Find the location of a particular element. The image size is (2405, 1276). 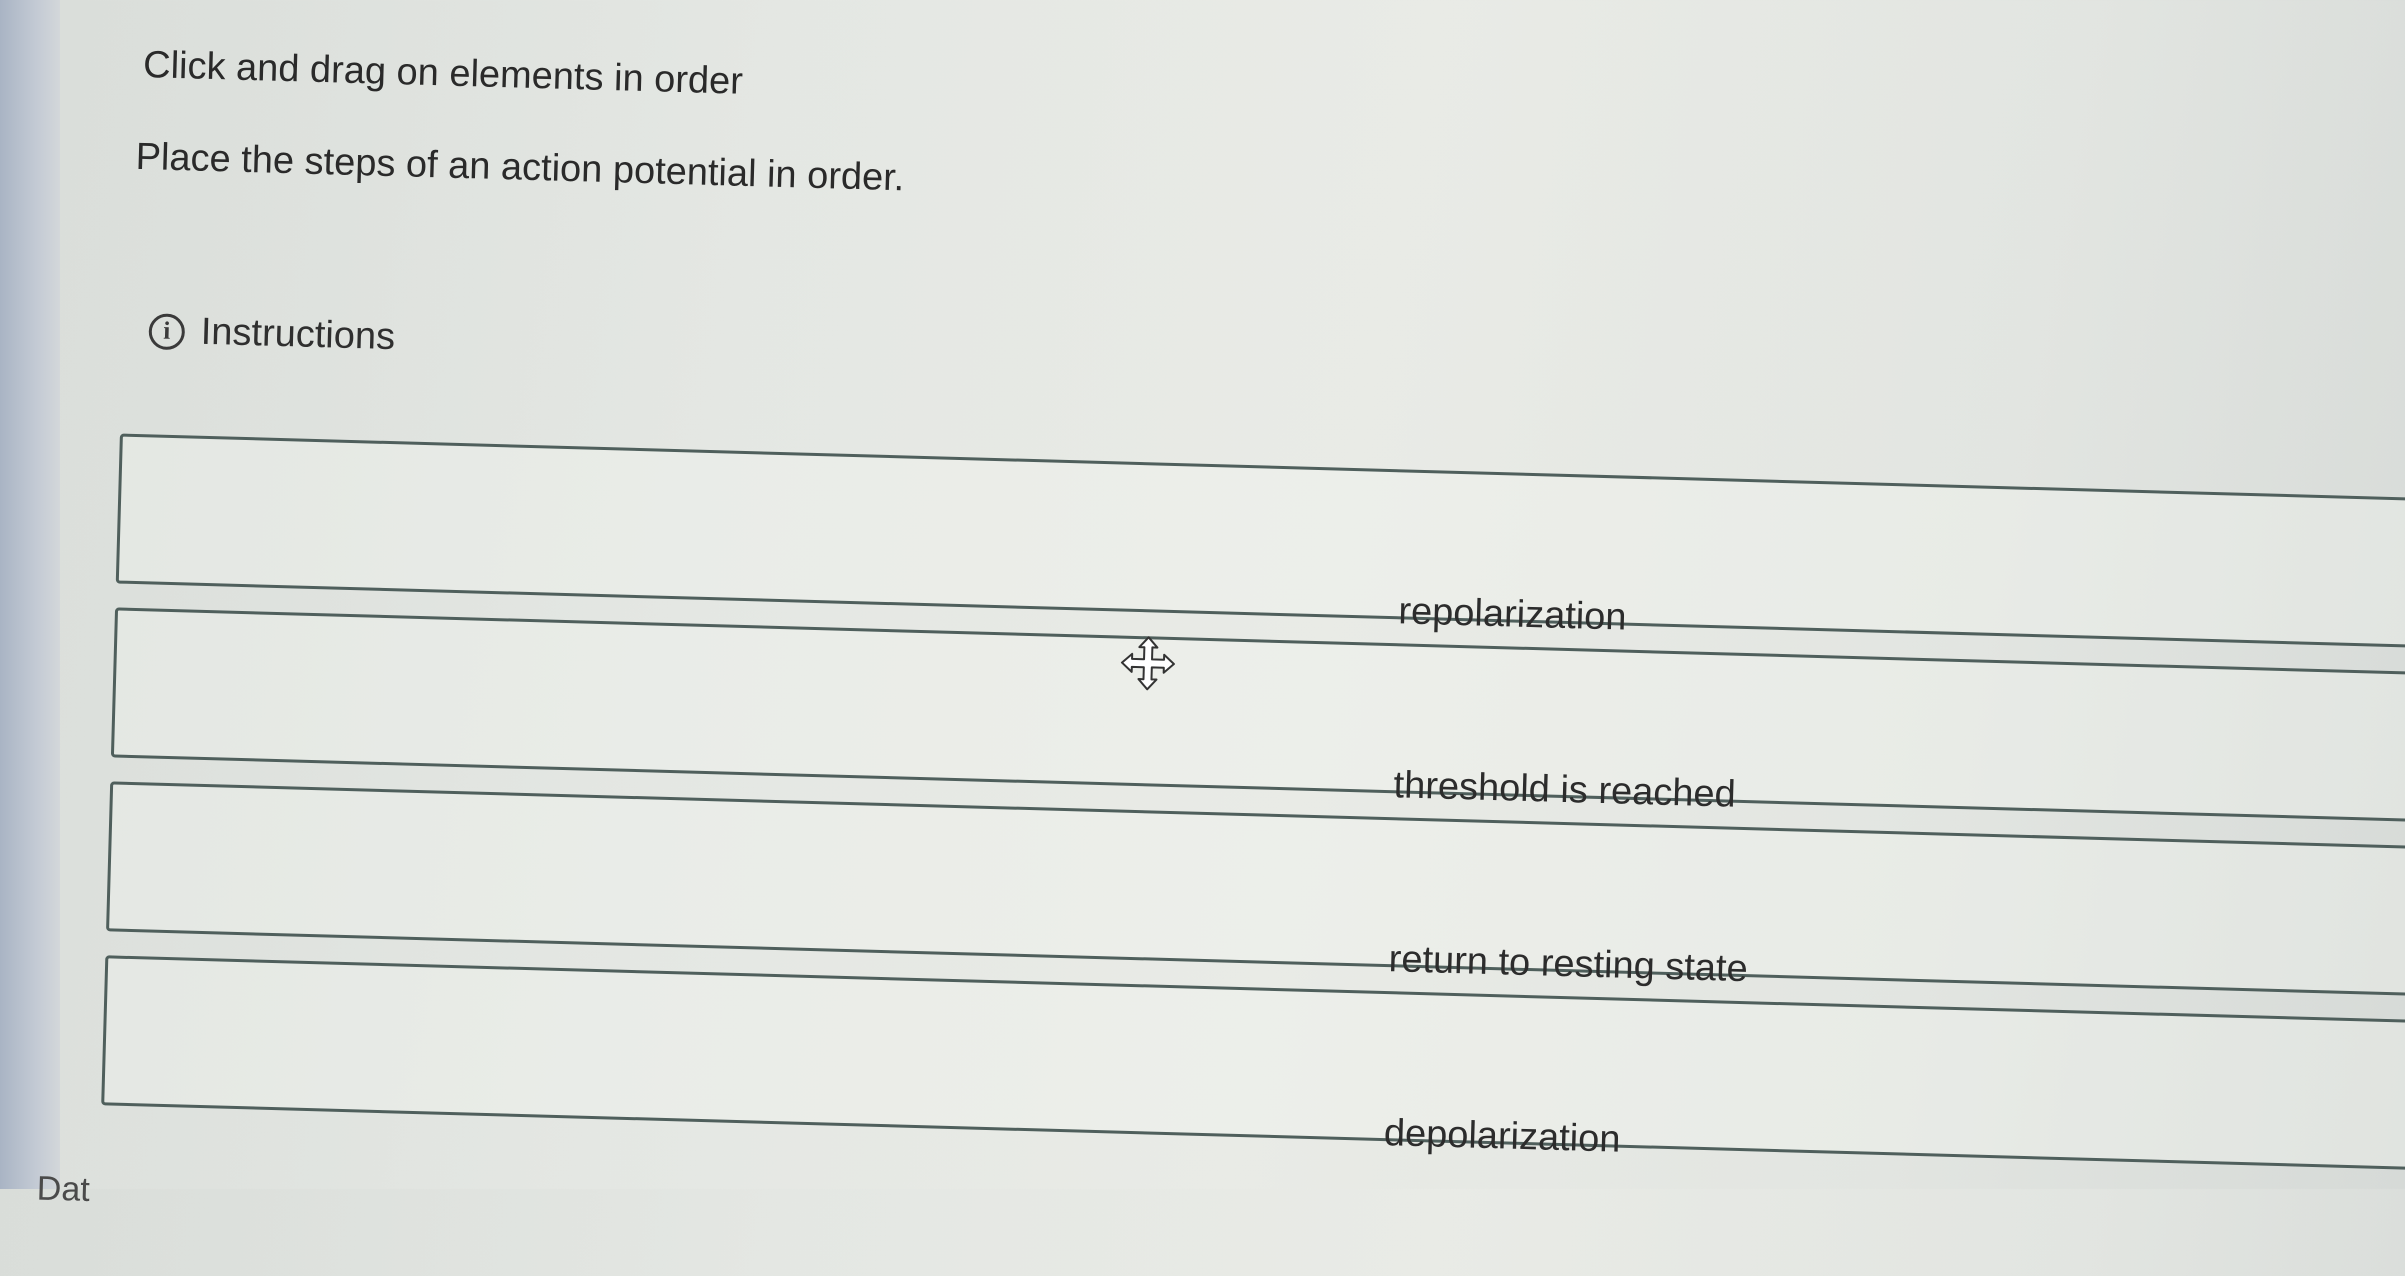

move-cursor-icon is located at coordinates (1147, 663).